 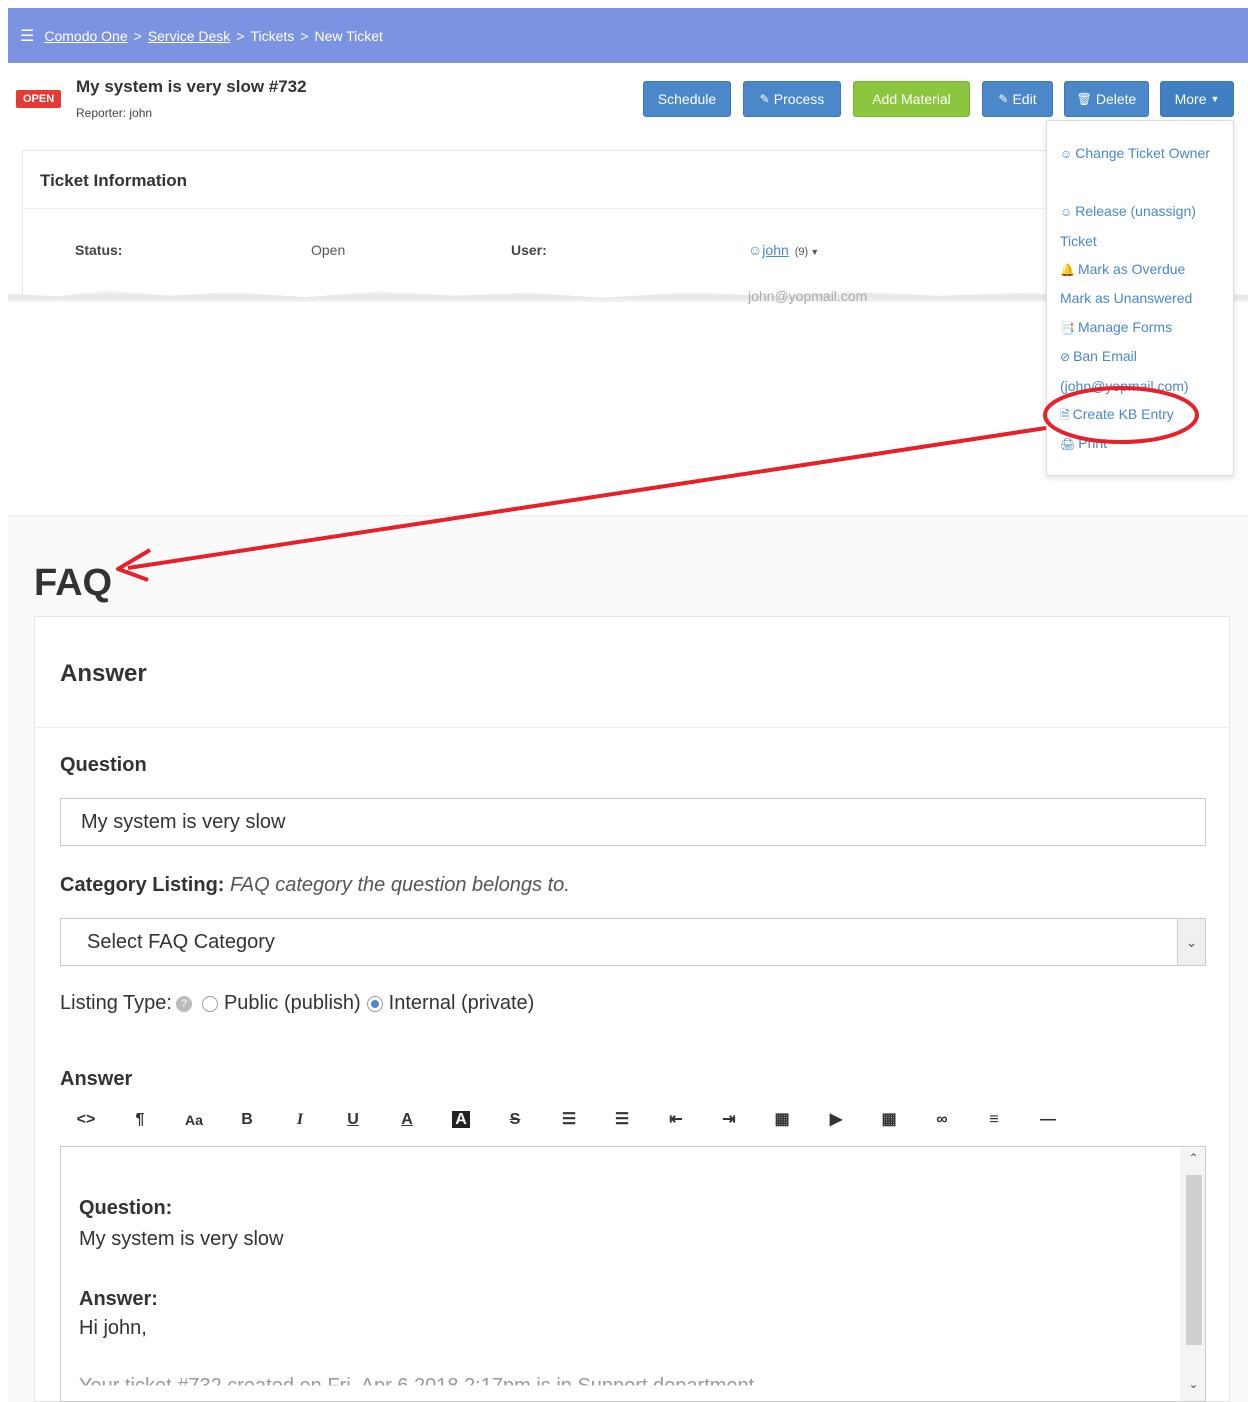 I want to click on schedule-button-label: Schedule, so click(x=687, y=99).